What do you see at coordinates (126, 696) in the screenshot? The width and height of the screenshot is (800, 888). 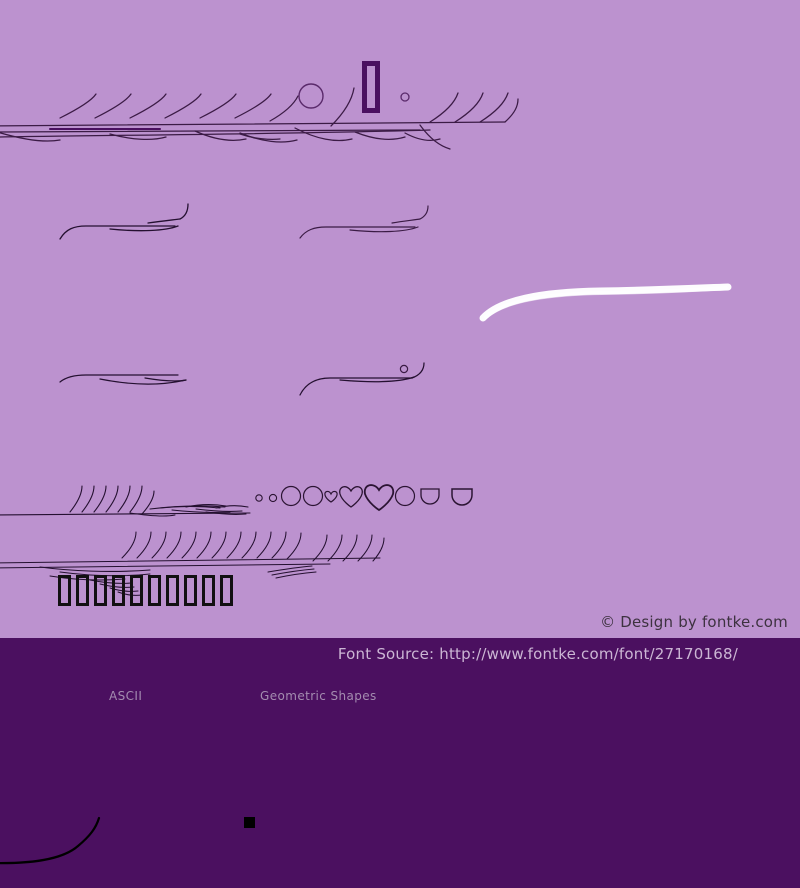 I see `unicode-block-label-ascii: ASCII` at bounding box center [126, 696].